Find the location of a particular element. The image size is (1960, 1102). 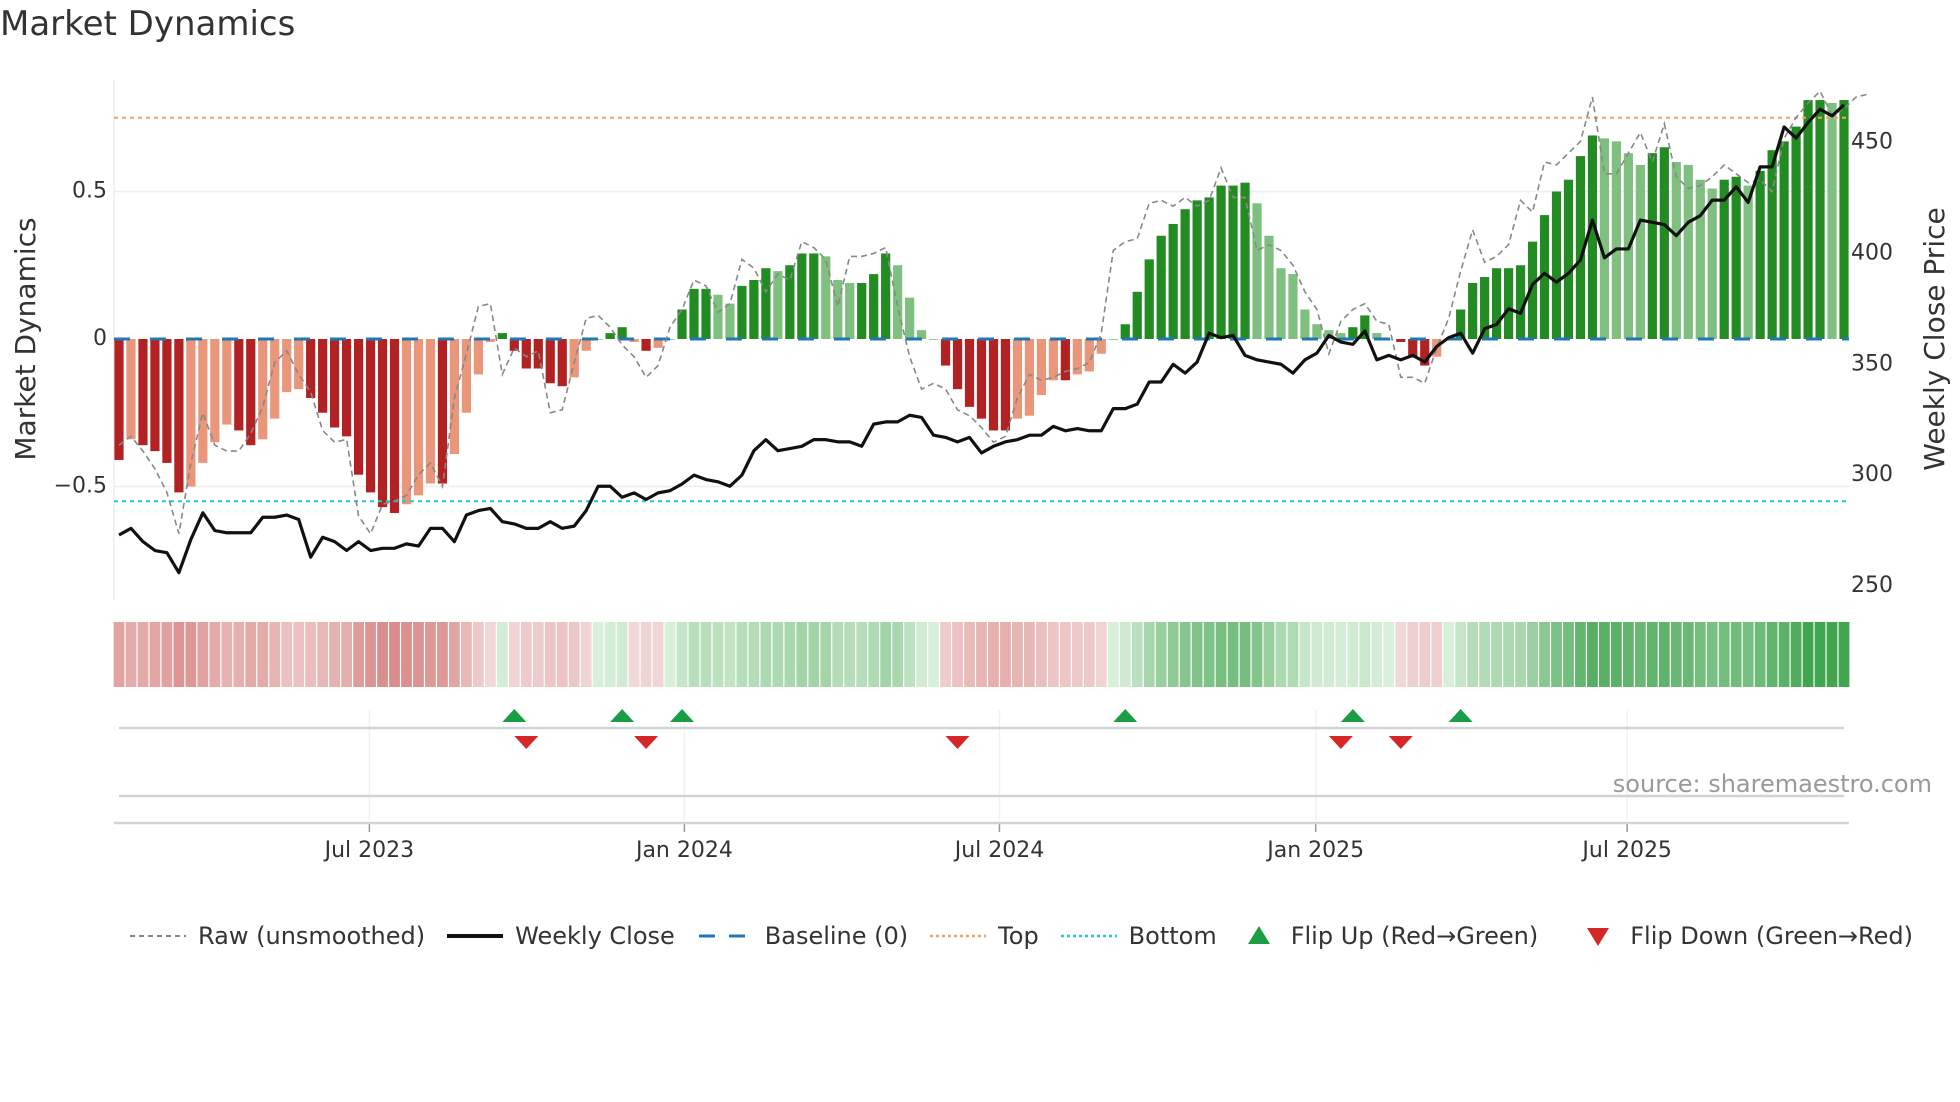

legend-swatch-top is located at coordinates (958, 936).